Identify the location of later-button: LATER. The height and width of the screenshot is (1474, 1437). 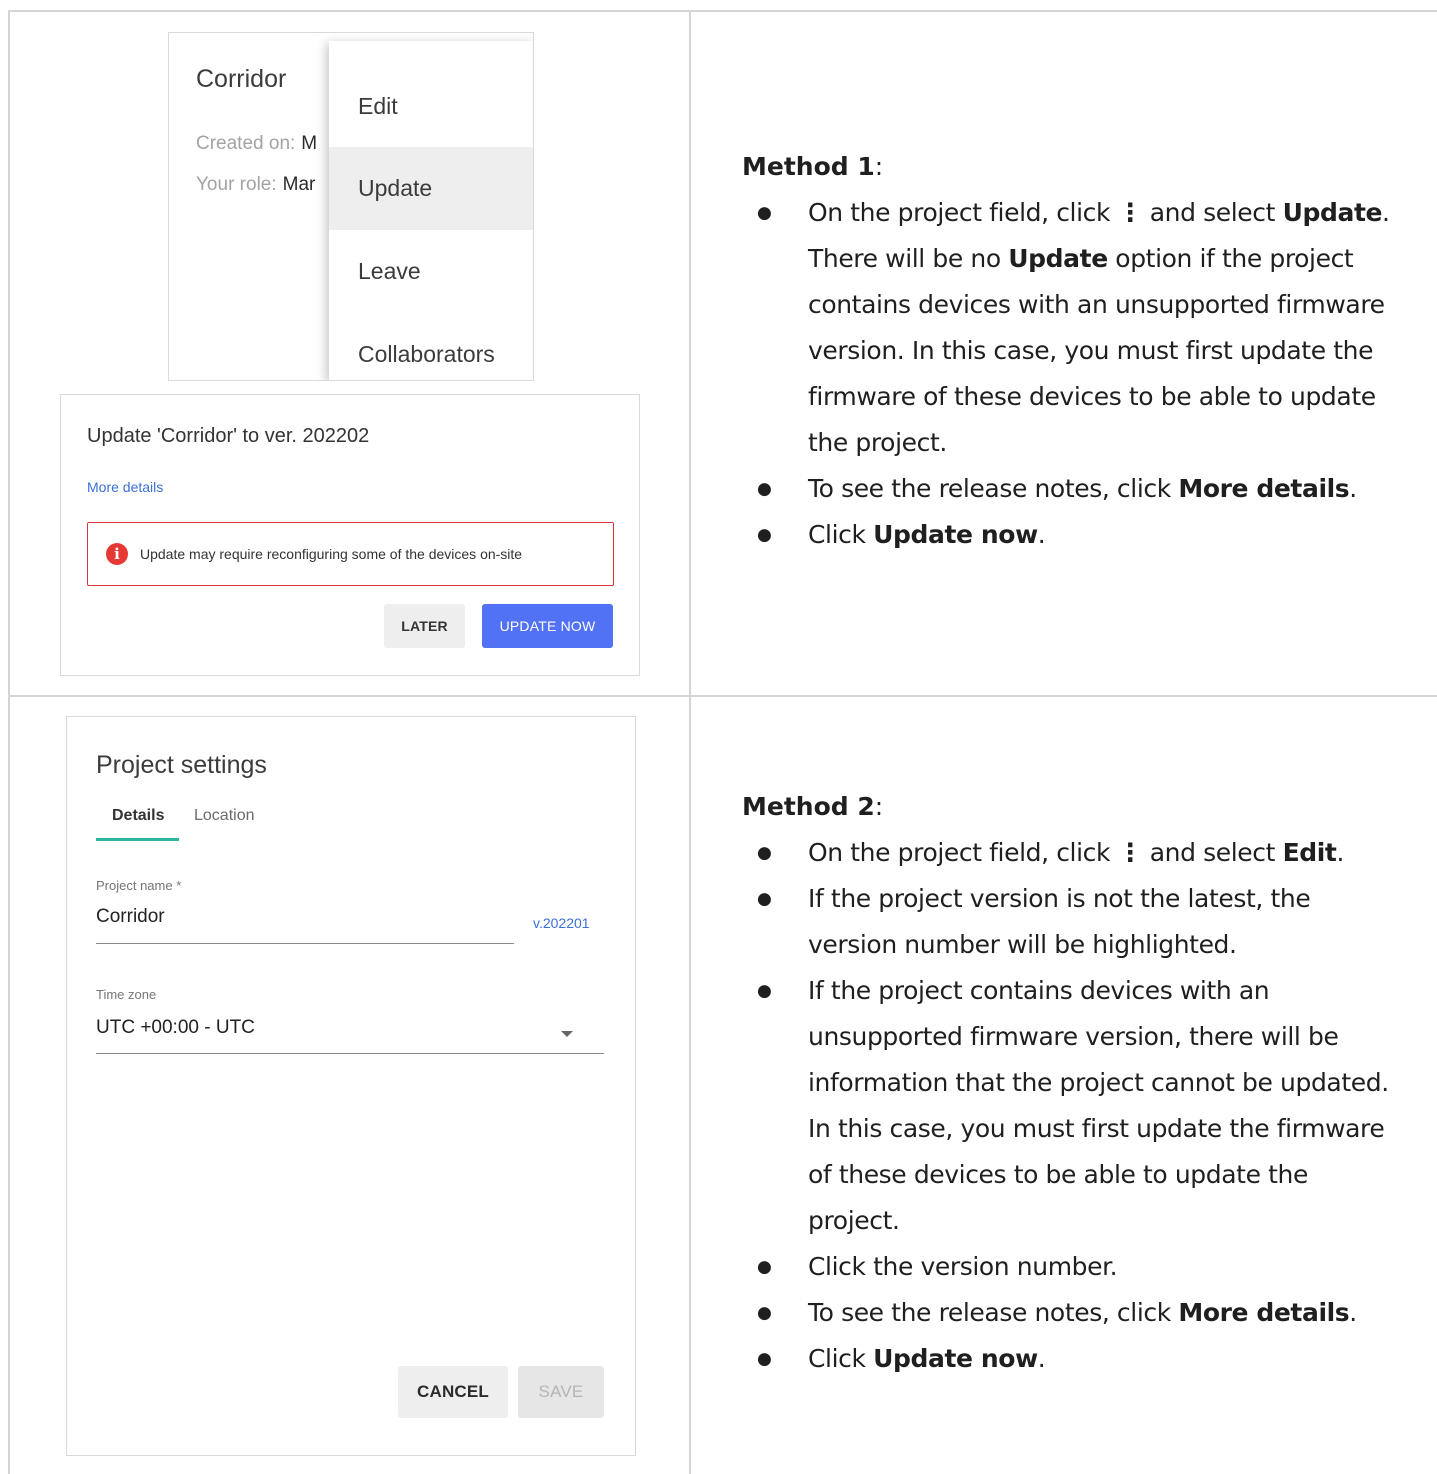
(424, 626).